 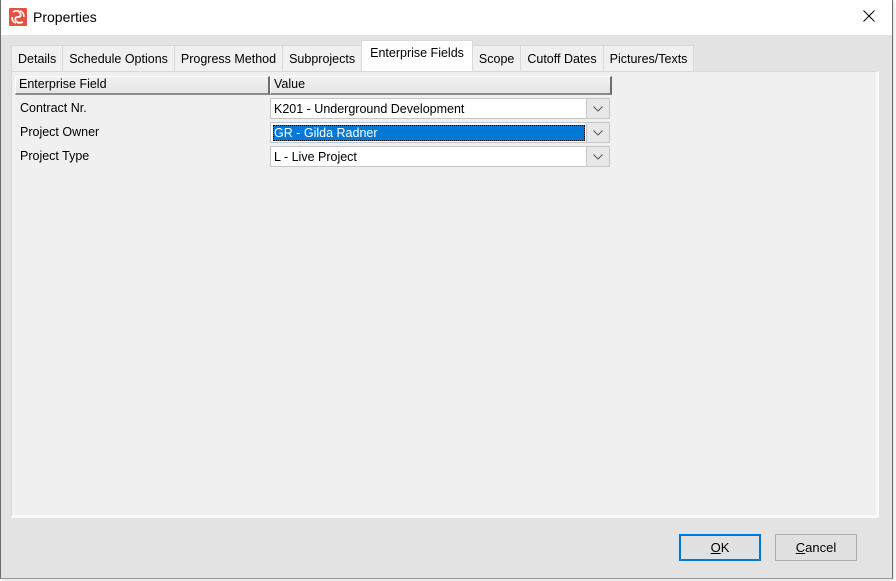 I want to click on ok-mnemonic: O, so click(x=715, y=547).